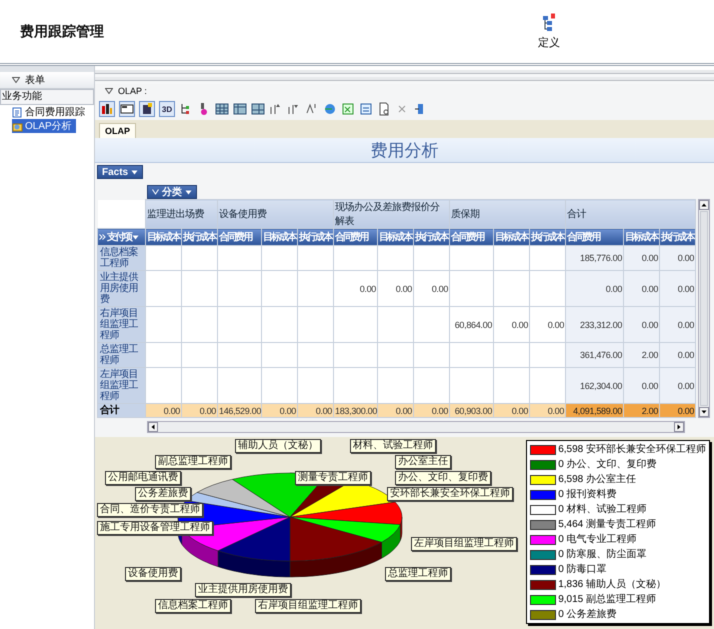  I want to click on scrollbar-thumb, so click(704, 308).